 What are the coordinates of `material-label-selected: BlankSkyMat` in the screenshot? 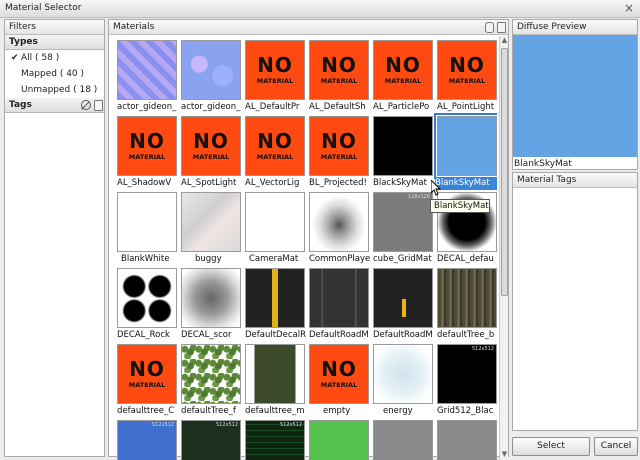 It's located at (466, 184).